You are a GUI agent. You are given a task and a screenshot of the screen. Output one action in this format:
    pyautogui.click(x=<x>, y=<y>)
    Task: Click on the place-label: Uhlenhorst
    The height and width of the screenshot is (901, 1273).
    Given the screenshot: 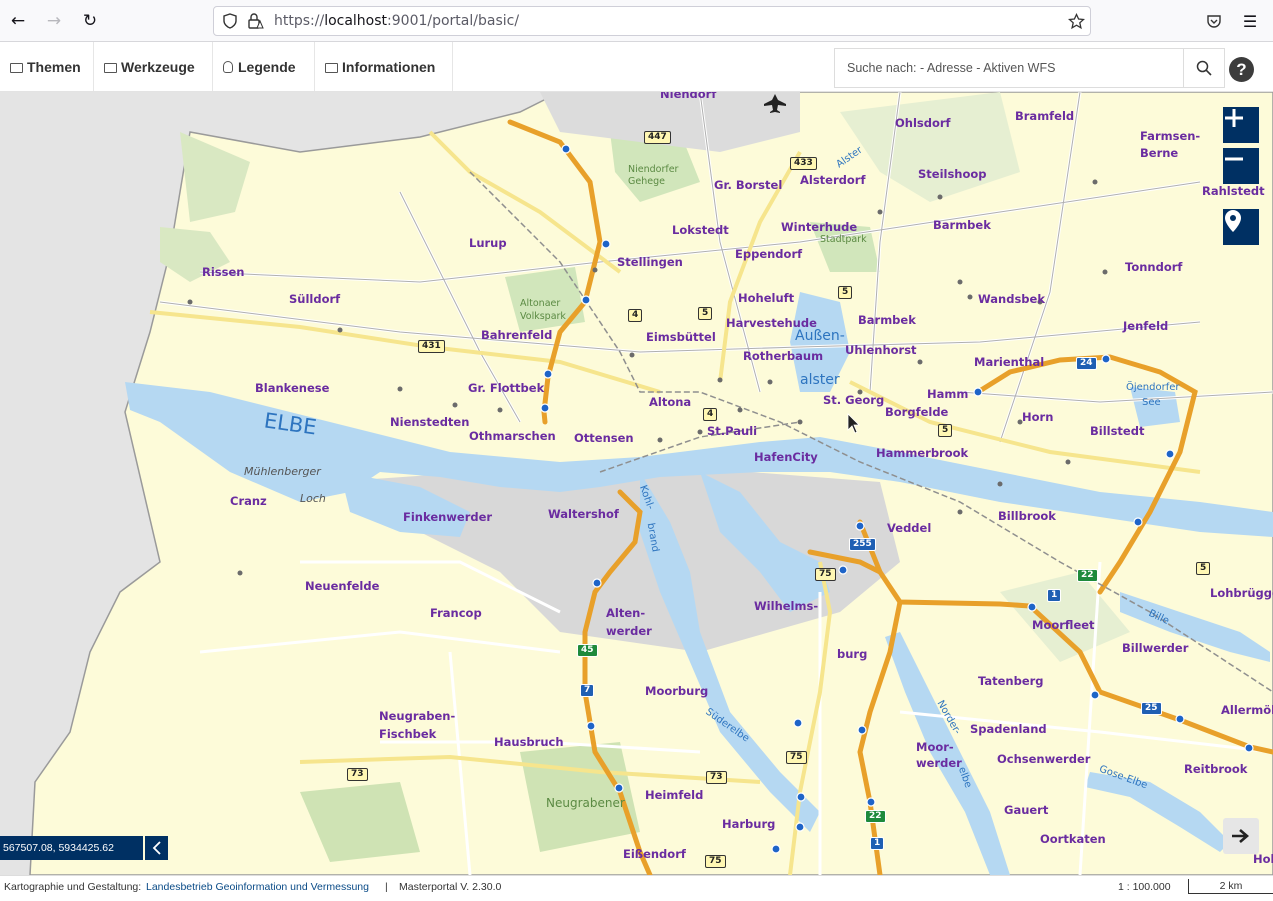 What is the action you would take?
    pyautogui.click(x=881, y=350)
    